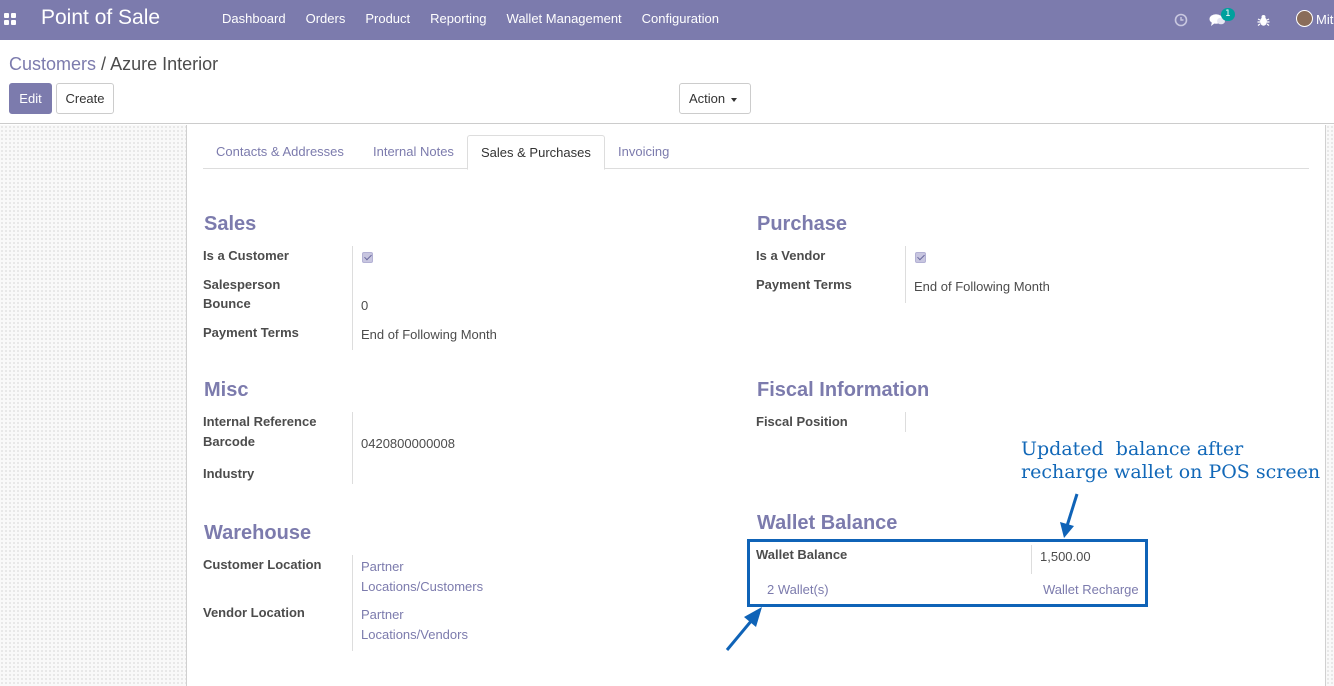 The height and width of the screenshot is (686, 1334). I want to click on menu-configuration: Configuration, so click(680, 20).